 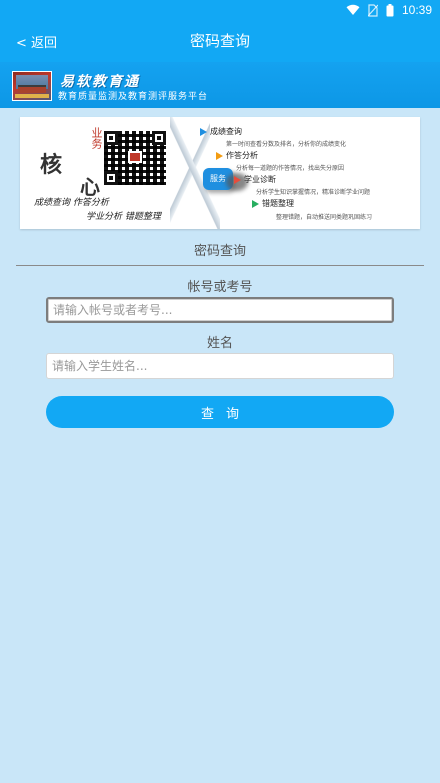 What do you see at coordinates (51, 165) in the screenshot?
I see `banner-big-char-1: 核` at bounding box center [51, 165].